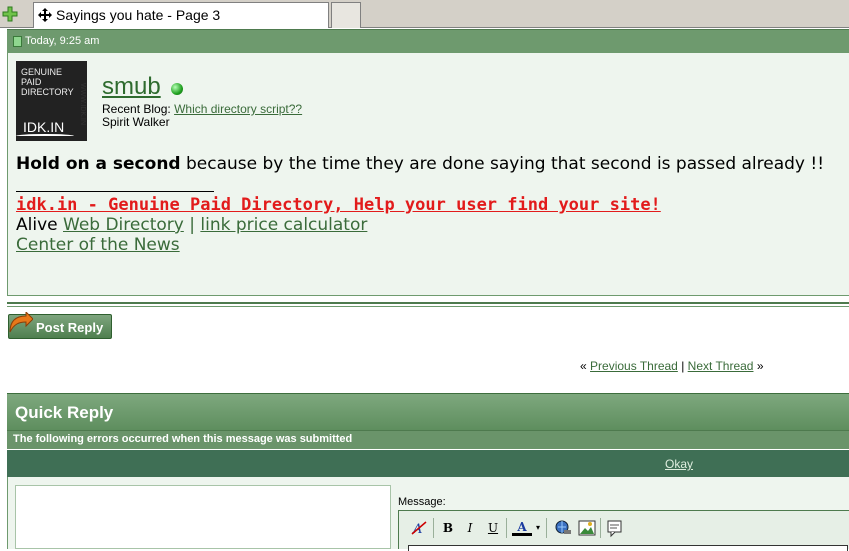  I want to click on center-of-news-link: Center of the News, so click(98, 245).